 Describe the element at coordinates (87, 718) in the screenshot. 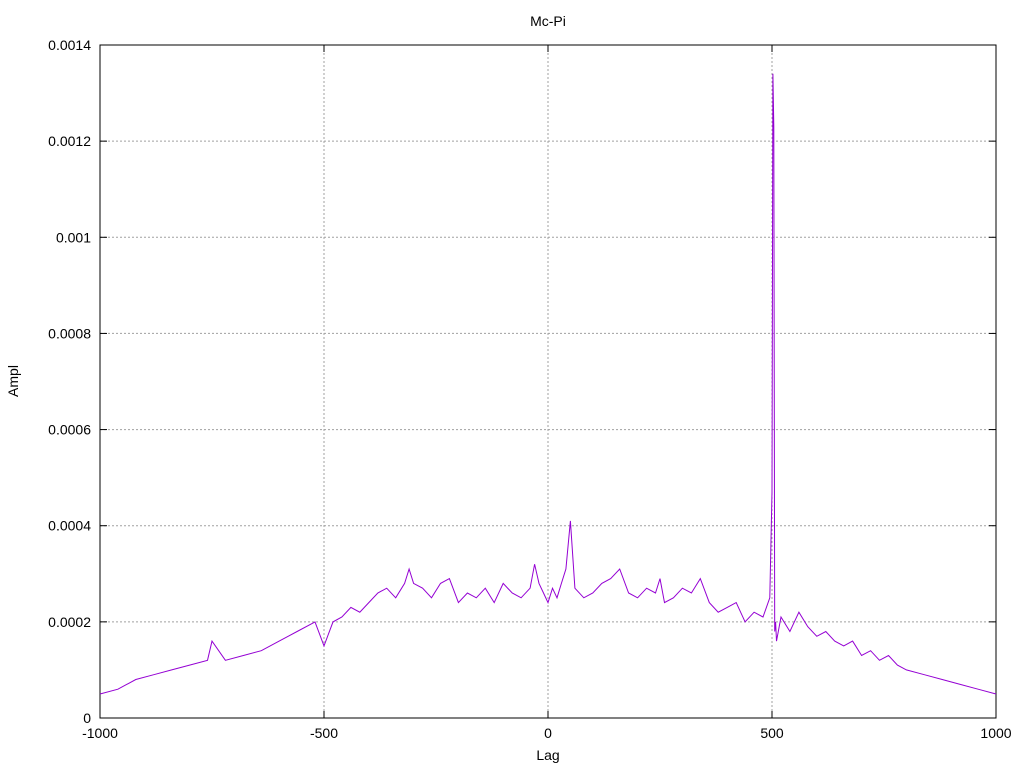

I see `y-tick-label: 0` at that location.